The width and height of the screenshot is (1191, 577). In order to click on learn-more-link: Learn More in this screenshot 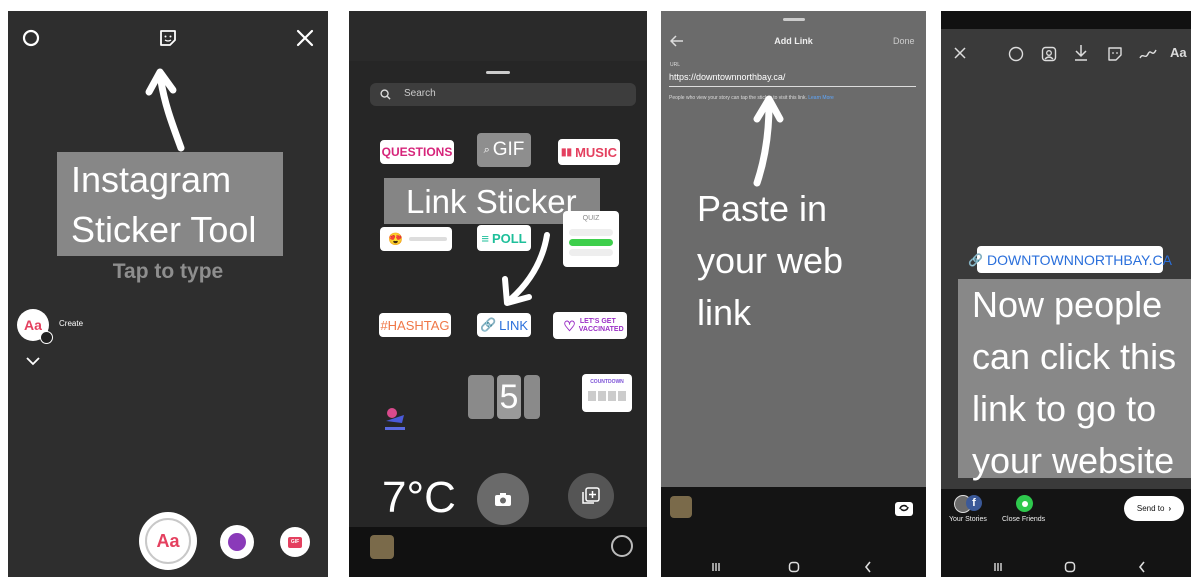, I will do `click(821, 98)`.